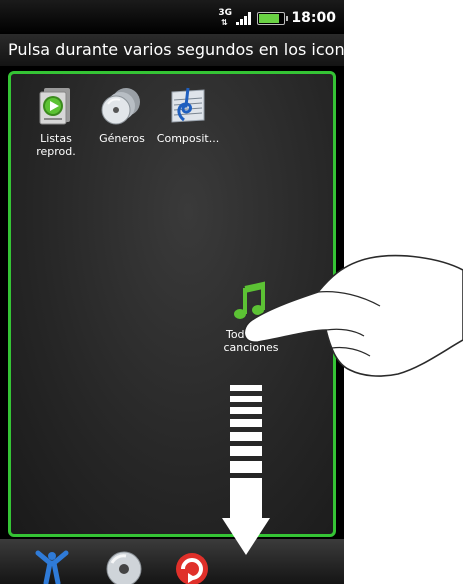 The height and width of the screenshot is (584, 463). What do you see at coordinates (244, 18) in the screenshot?
I see `signal-strength-icon` at bounding box center [244, 18].